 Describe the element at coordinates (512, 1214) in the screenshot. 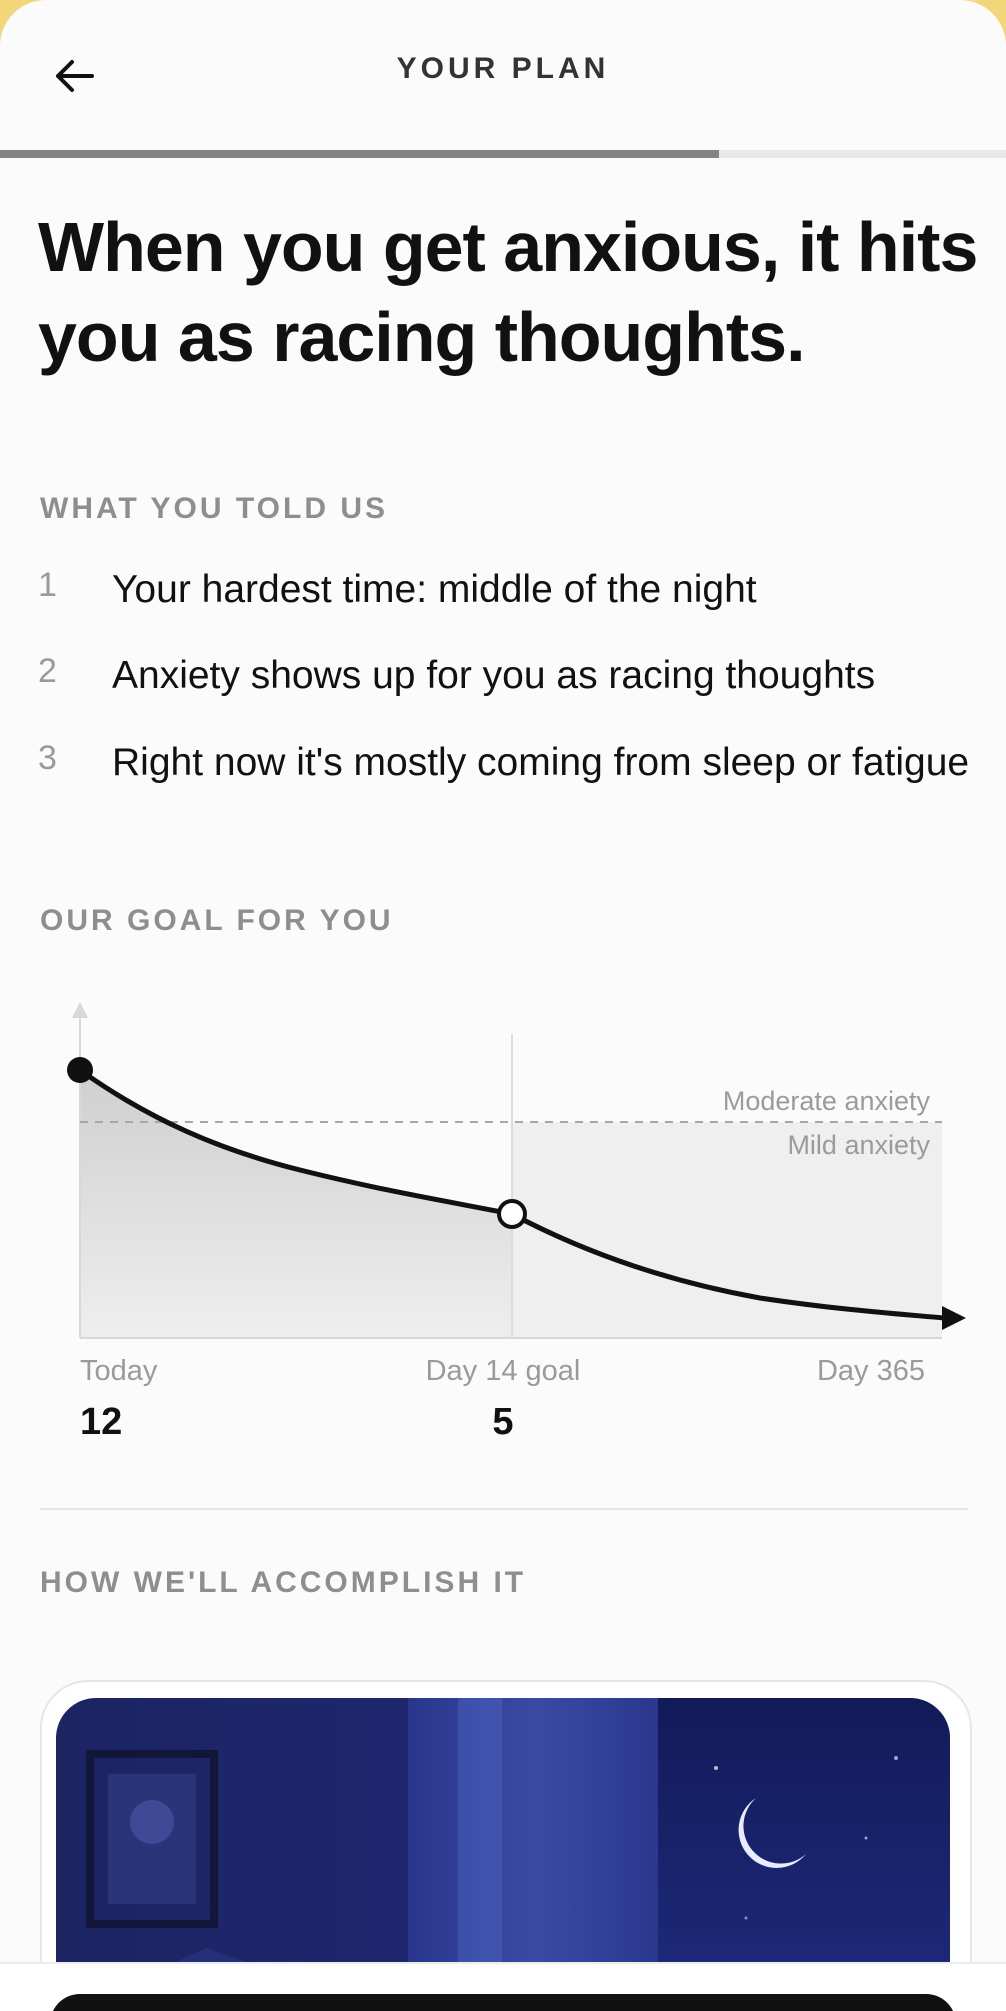

I see `point-day14-goal` at that location.